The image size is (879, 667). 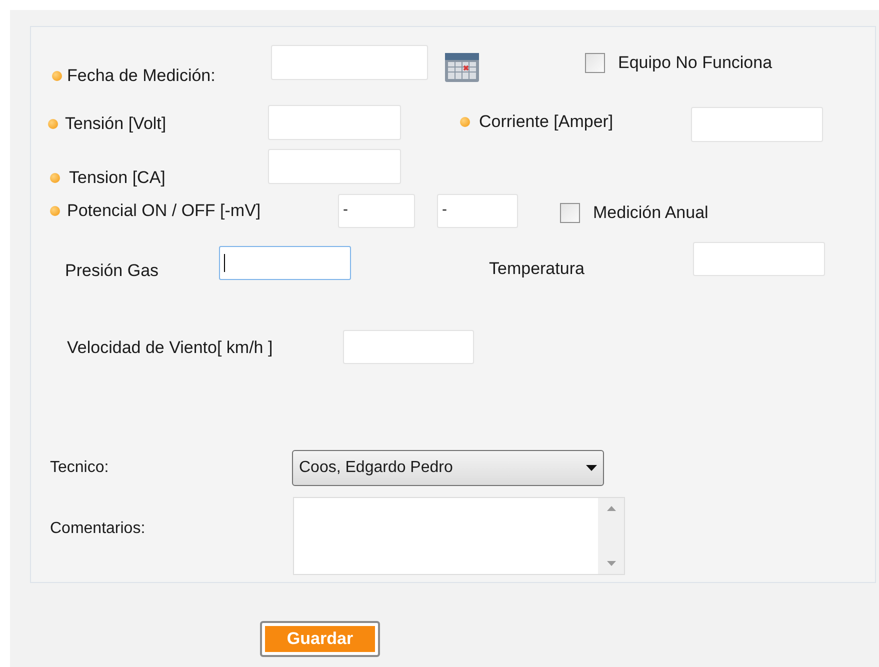 I want to click on field-label: Potencial ON / OFF [-mV], so click(x=164, y=211).